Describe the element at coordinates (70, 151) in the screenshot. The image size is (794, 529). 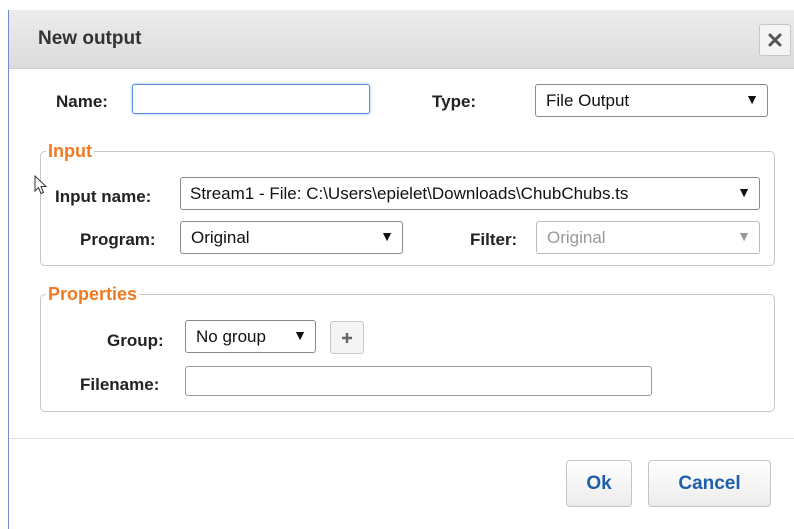
I see `input-legend: Input` at that location.